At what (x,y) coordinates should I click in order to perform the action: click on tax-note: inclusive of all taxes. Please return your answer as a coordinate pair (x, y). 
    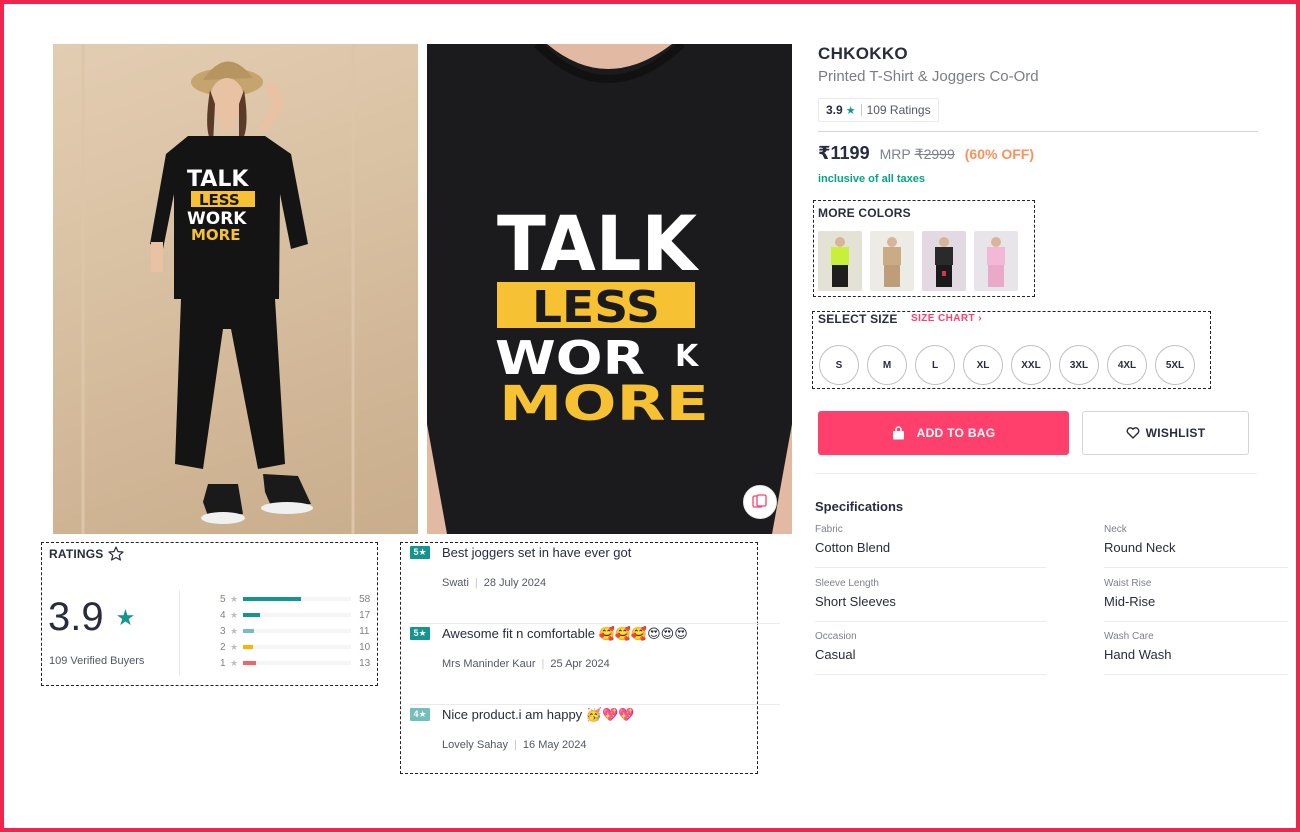
    Looking at the image, I should click on (871, 179).